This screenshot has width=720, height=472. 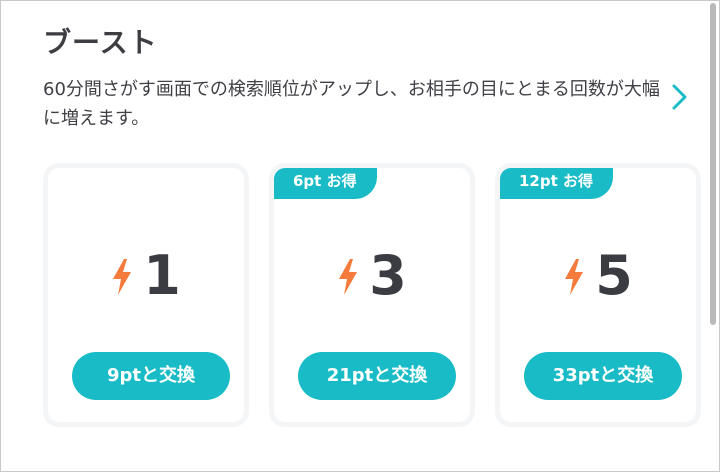 What do you see at coordinates (388, 275) in the screenshot?
I see `boost-count: 3` at bounding box center [388, 275].